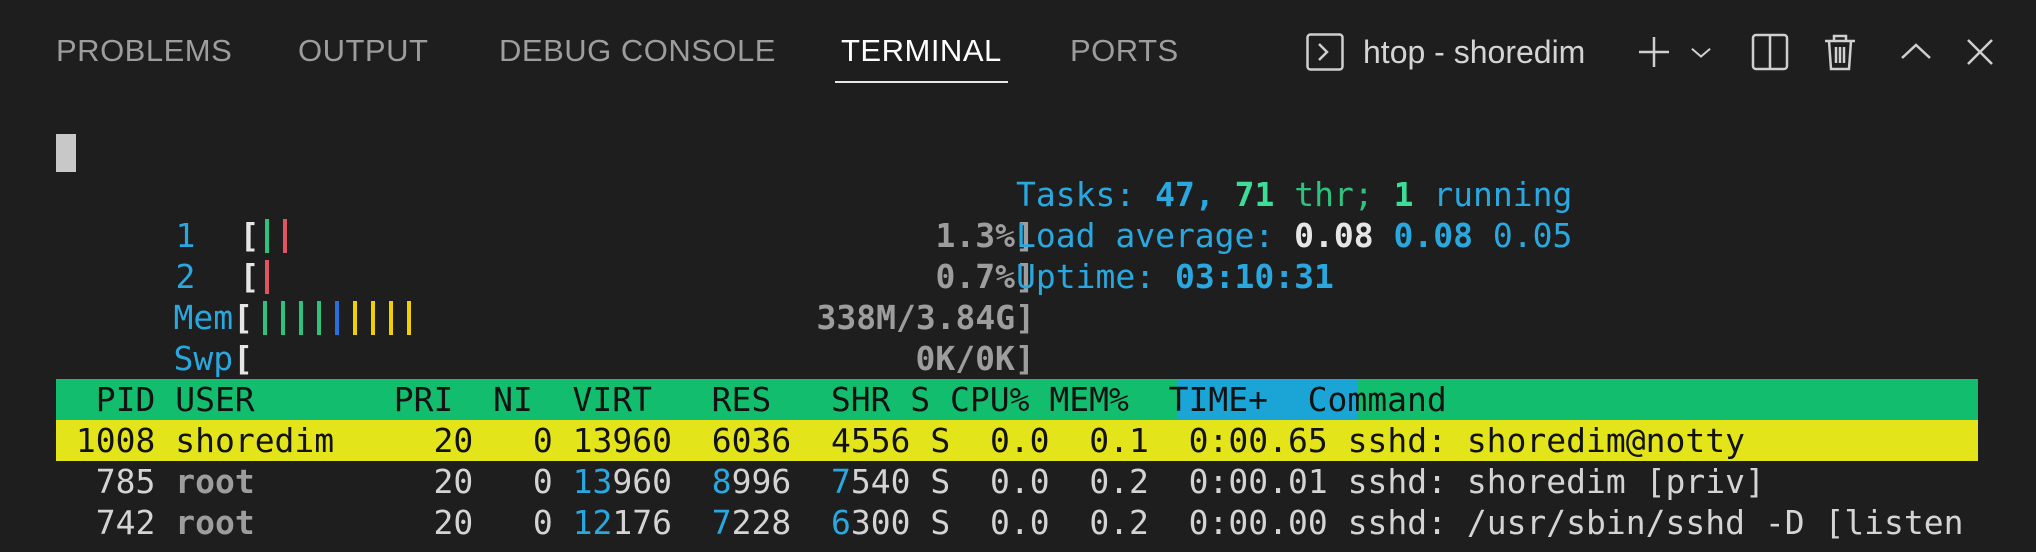 The height and width of the screenshot is (552, 2036). What do you see at coordinates (1916, 52) in the screenshot?
I see `chevron-up-icon` at bounding box center [1916, 52].